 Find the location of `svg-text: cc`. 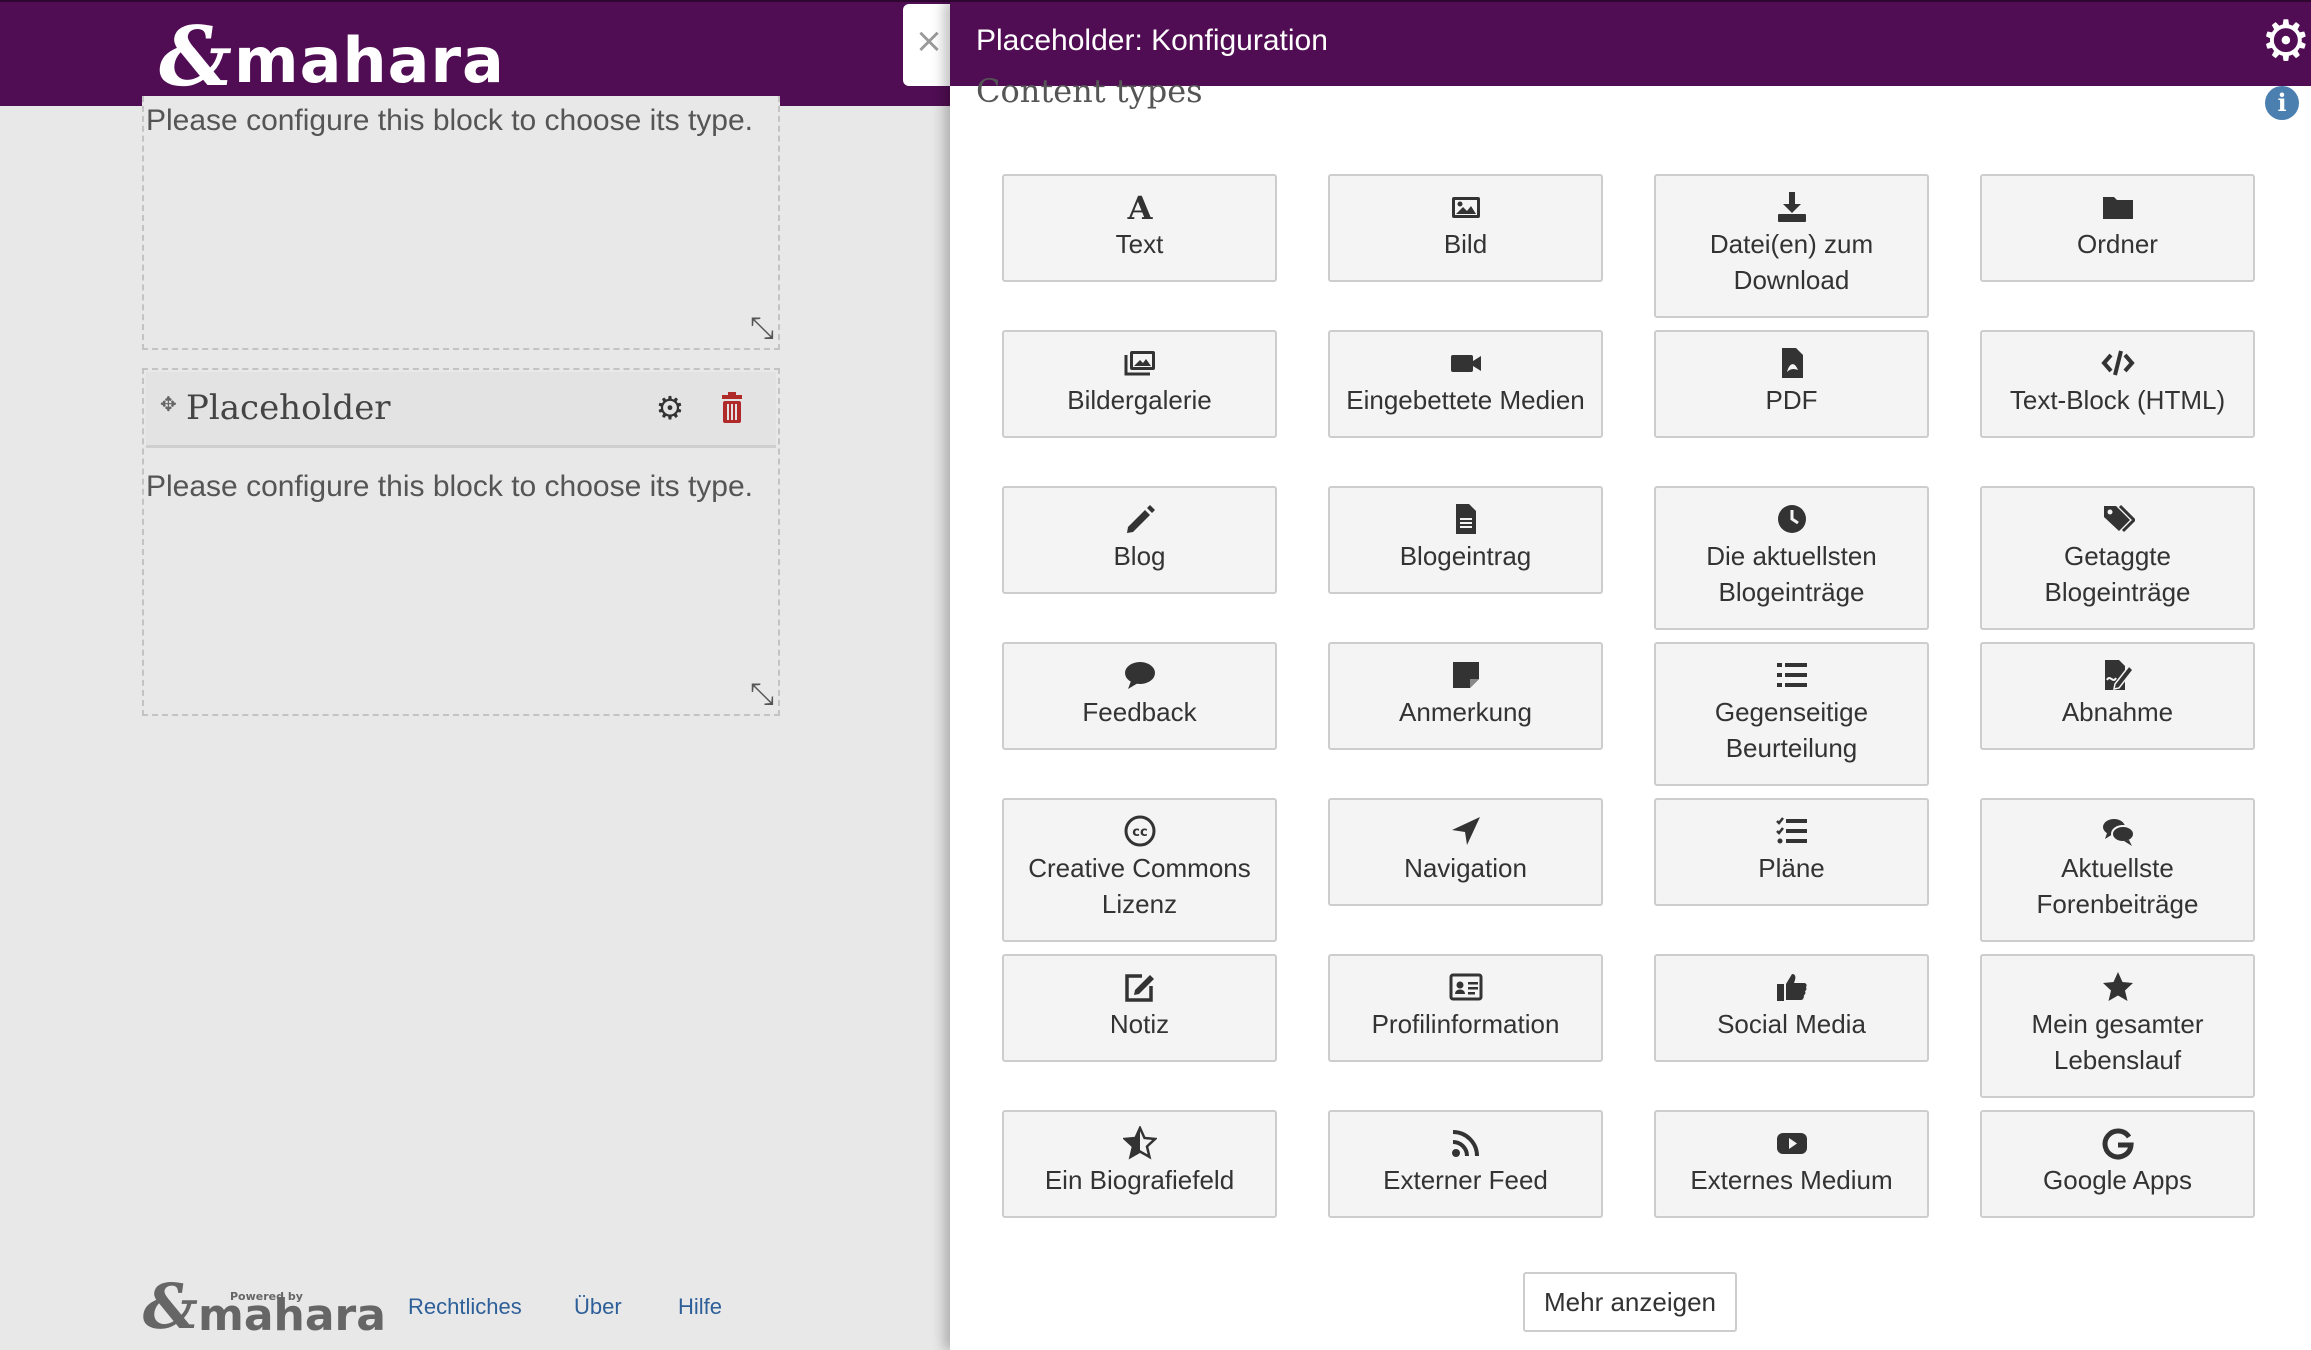

svg-text: cc is located at coordinates (1139, 832).